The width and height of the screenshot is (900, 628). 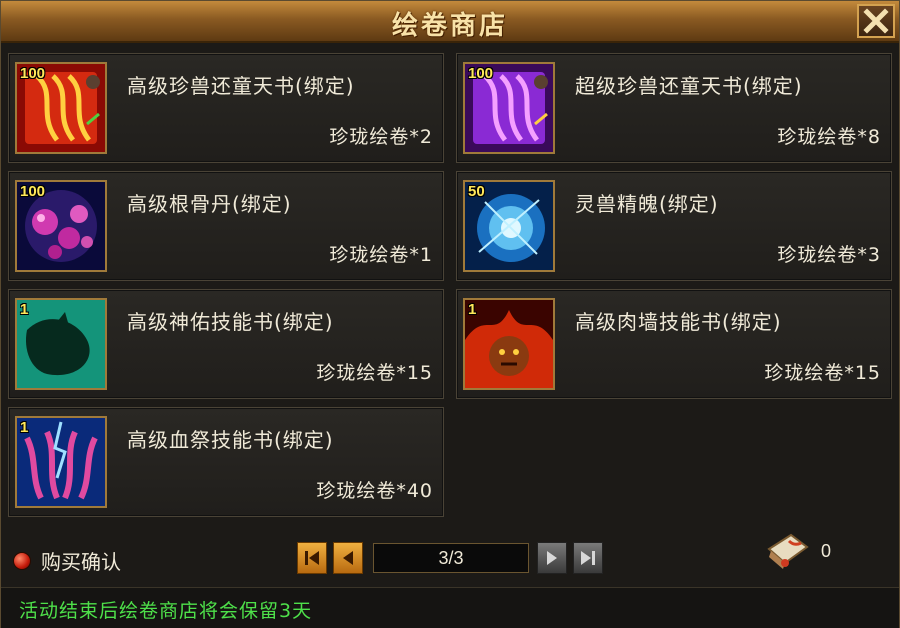 I want to click on first-page-icon, so click(x=312, y=558).